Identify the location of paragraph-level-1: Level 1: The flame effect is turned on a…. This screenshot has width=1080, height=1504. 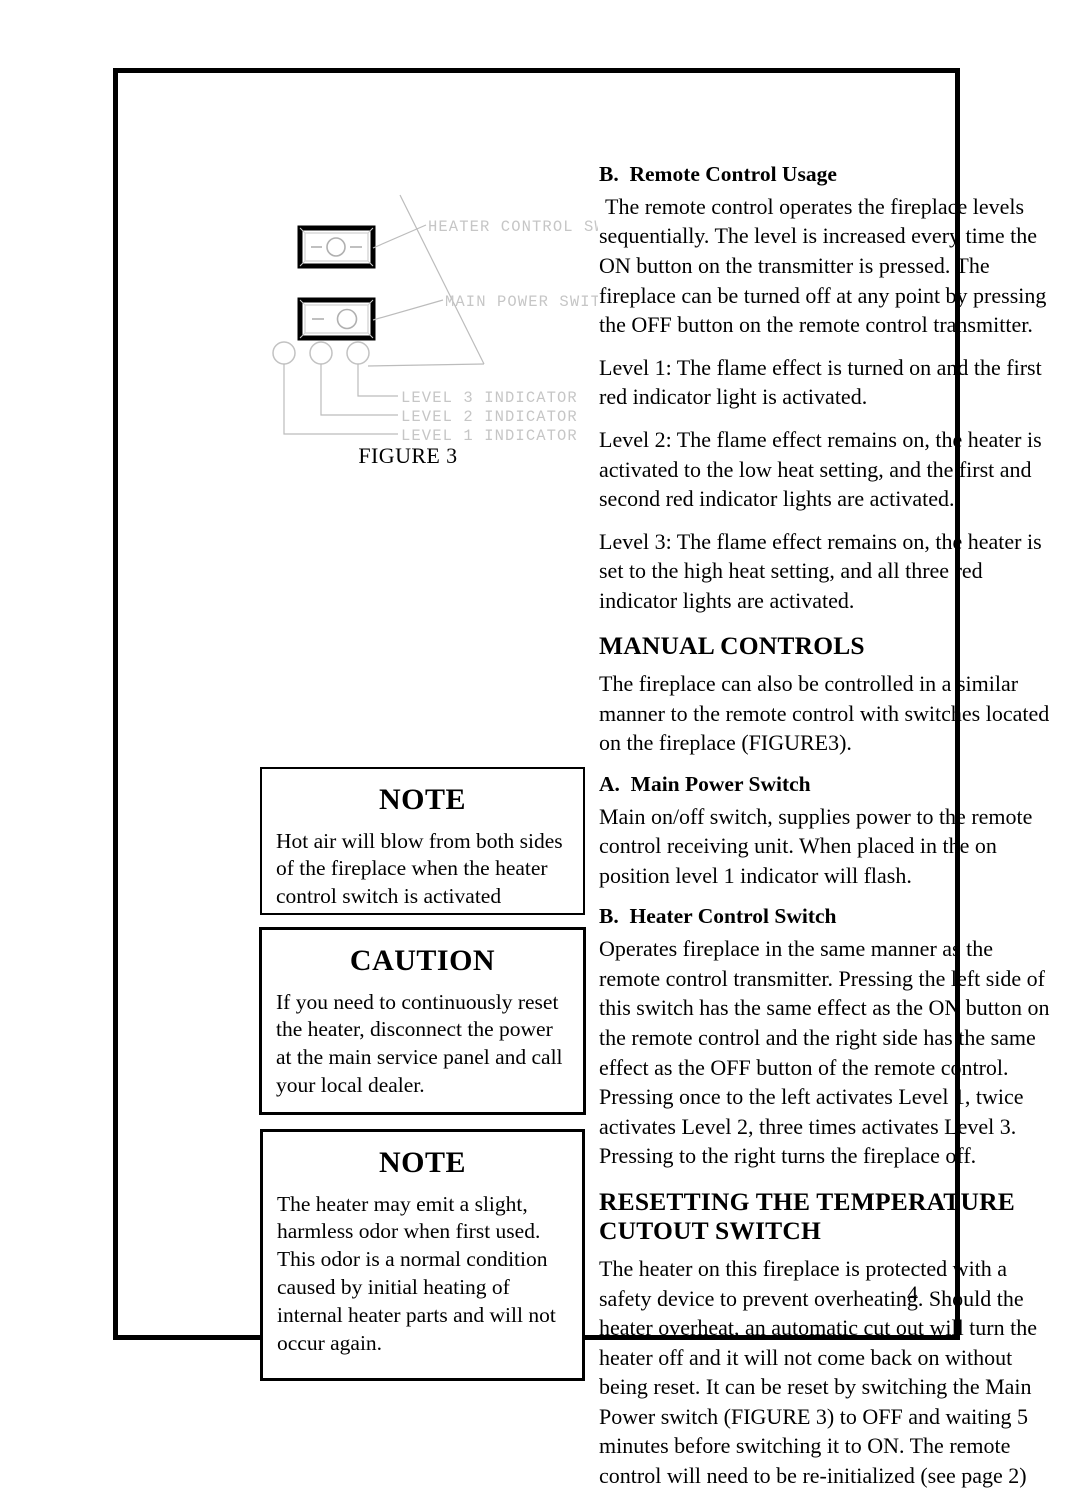
(820, 382).